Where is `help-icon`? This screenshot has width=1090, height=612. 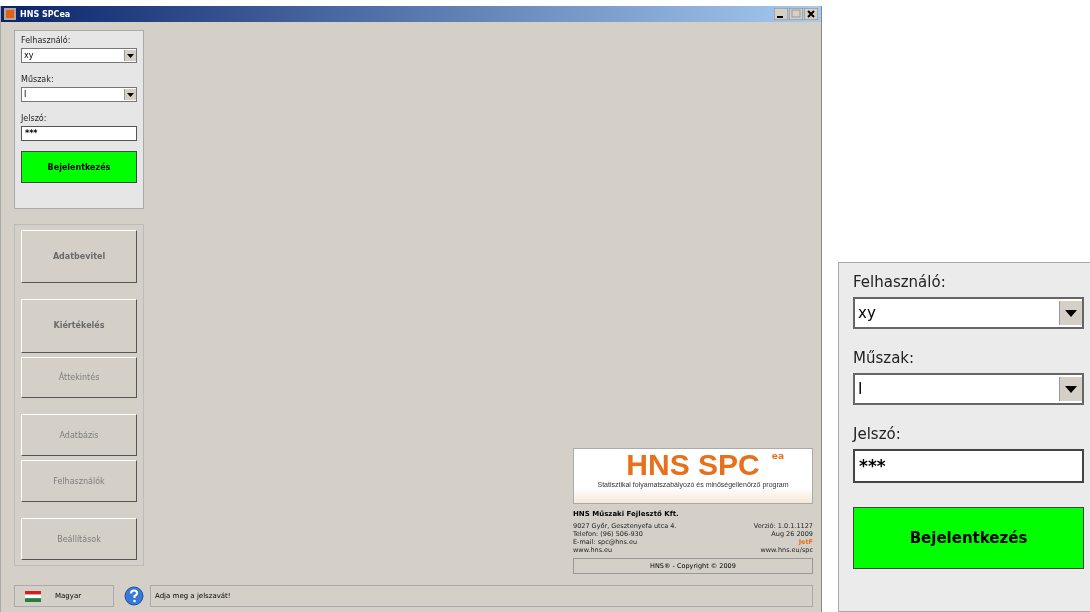
help-icon is located at coordinates (134, 596).